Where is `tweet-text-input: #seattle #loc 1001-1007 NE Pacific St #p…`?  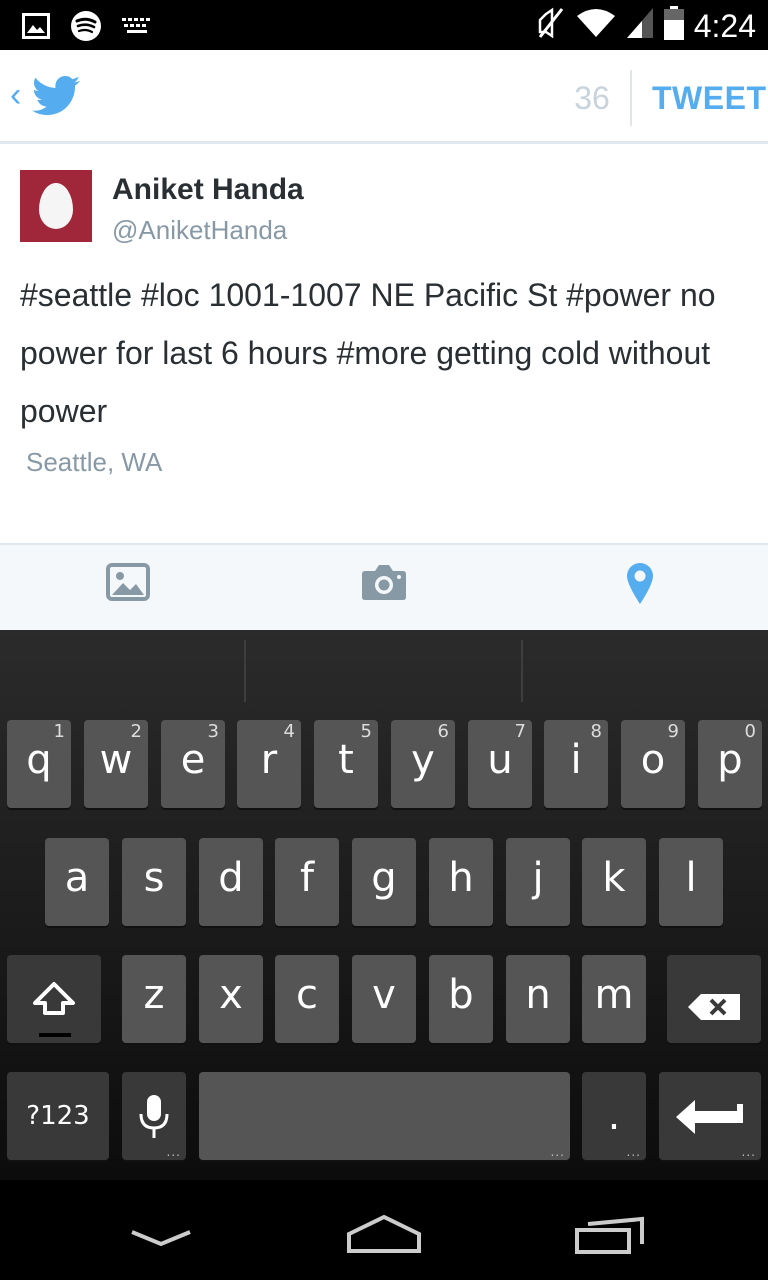
tweet-text-input: #seattle #loc 1001-1007 NE Pacific St #p… is located at coordinates (380, 353).